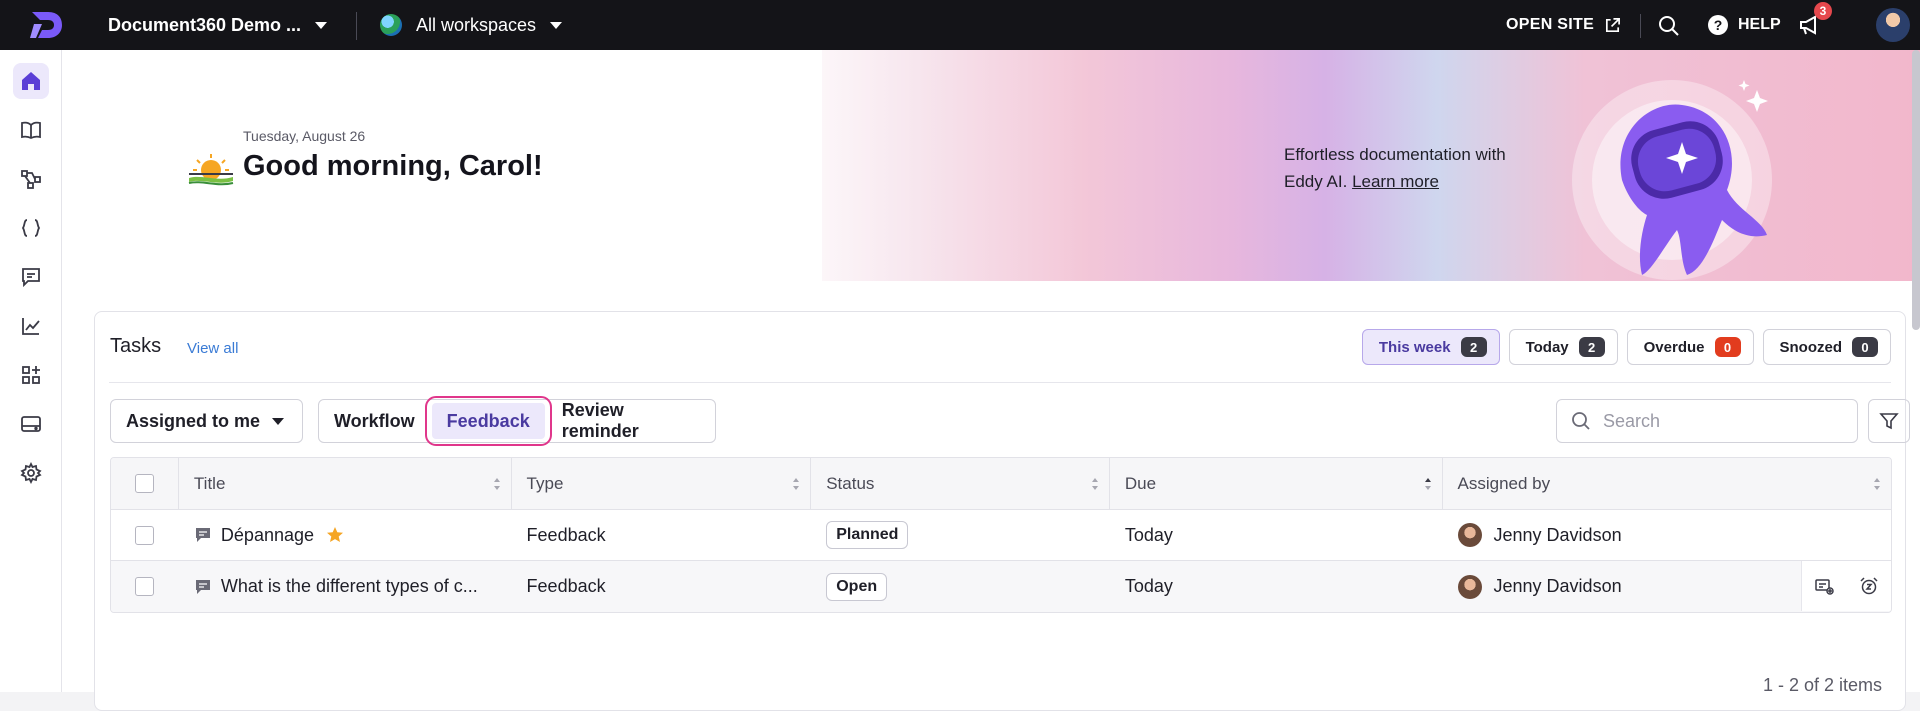 The width and height of the screenshot is (1920, 711). I want to click on tasks-title: Tasks, so click(136, 346).